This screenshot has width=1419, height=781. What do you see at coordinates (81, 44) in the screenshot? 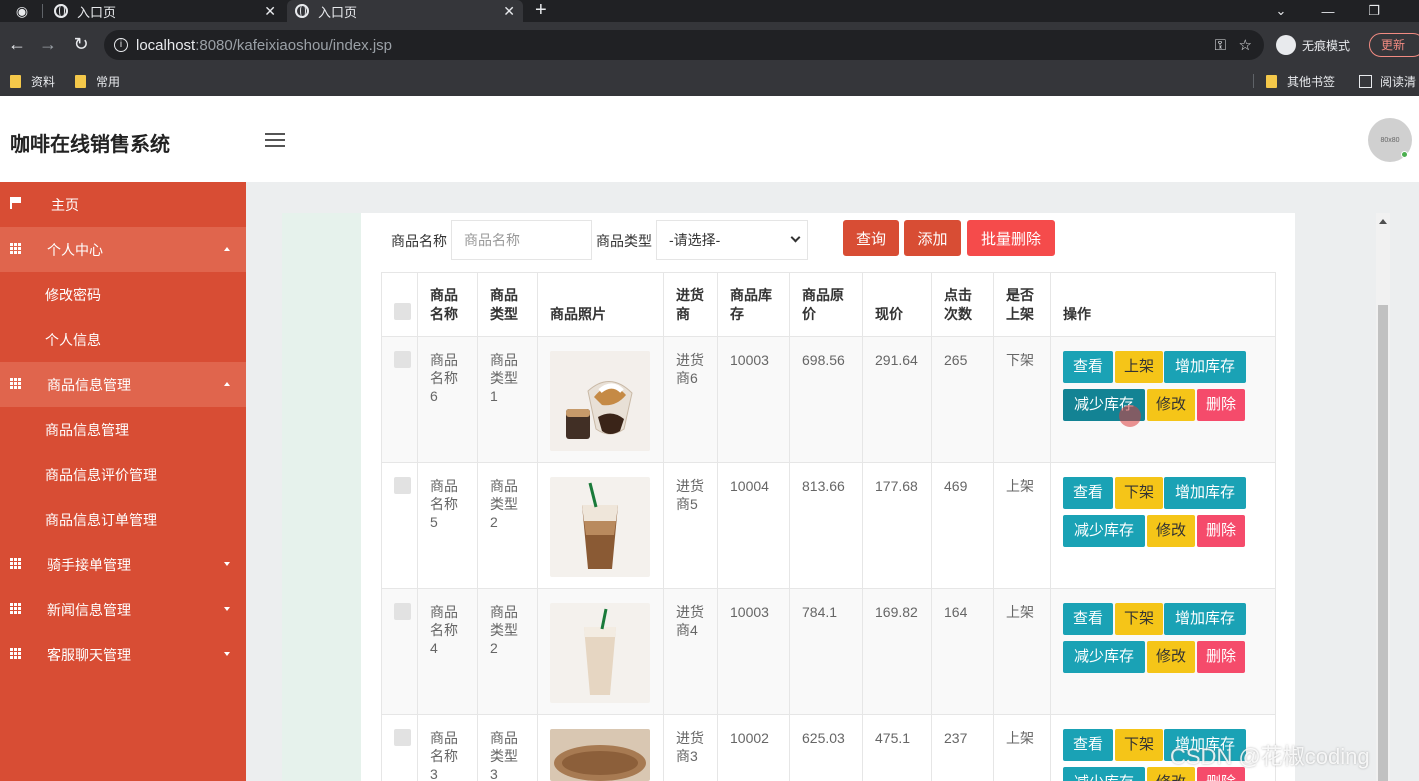
I see `reload-icon: ↻` at bounding box center [81, 44].